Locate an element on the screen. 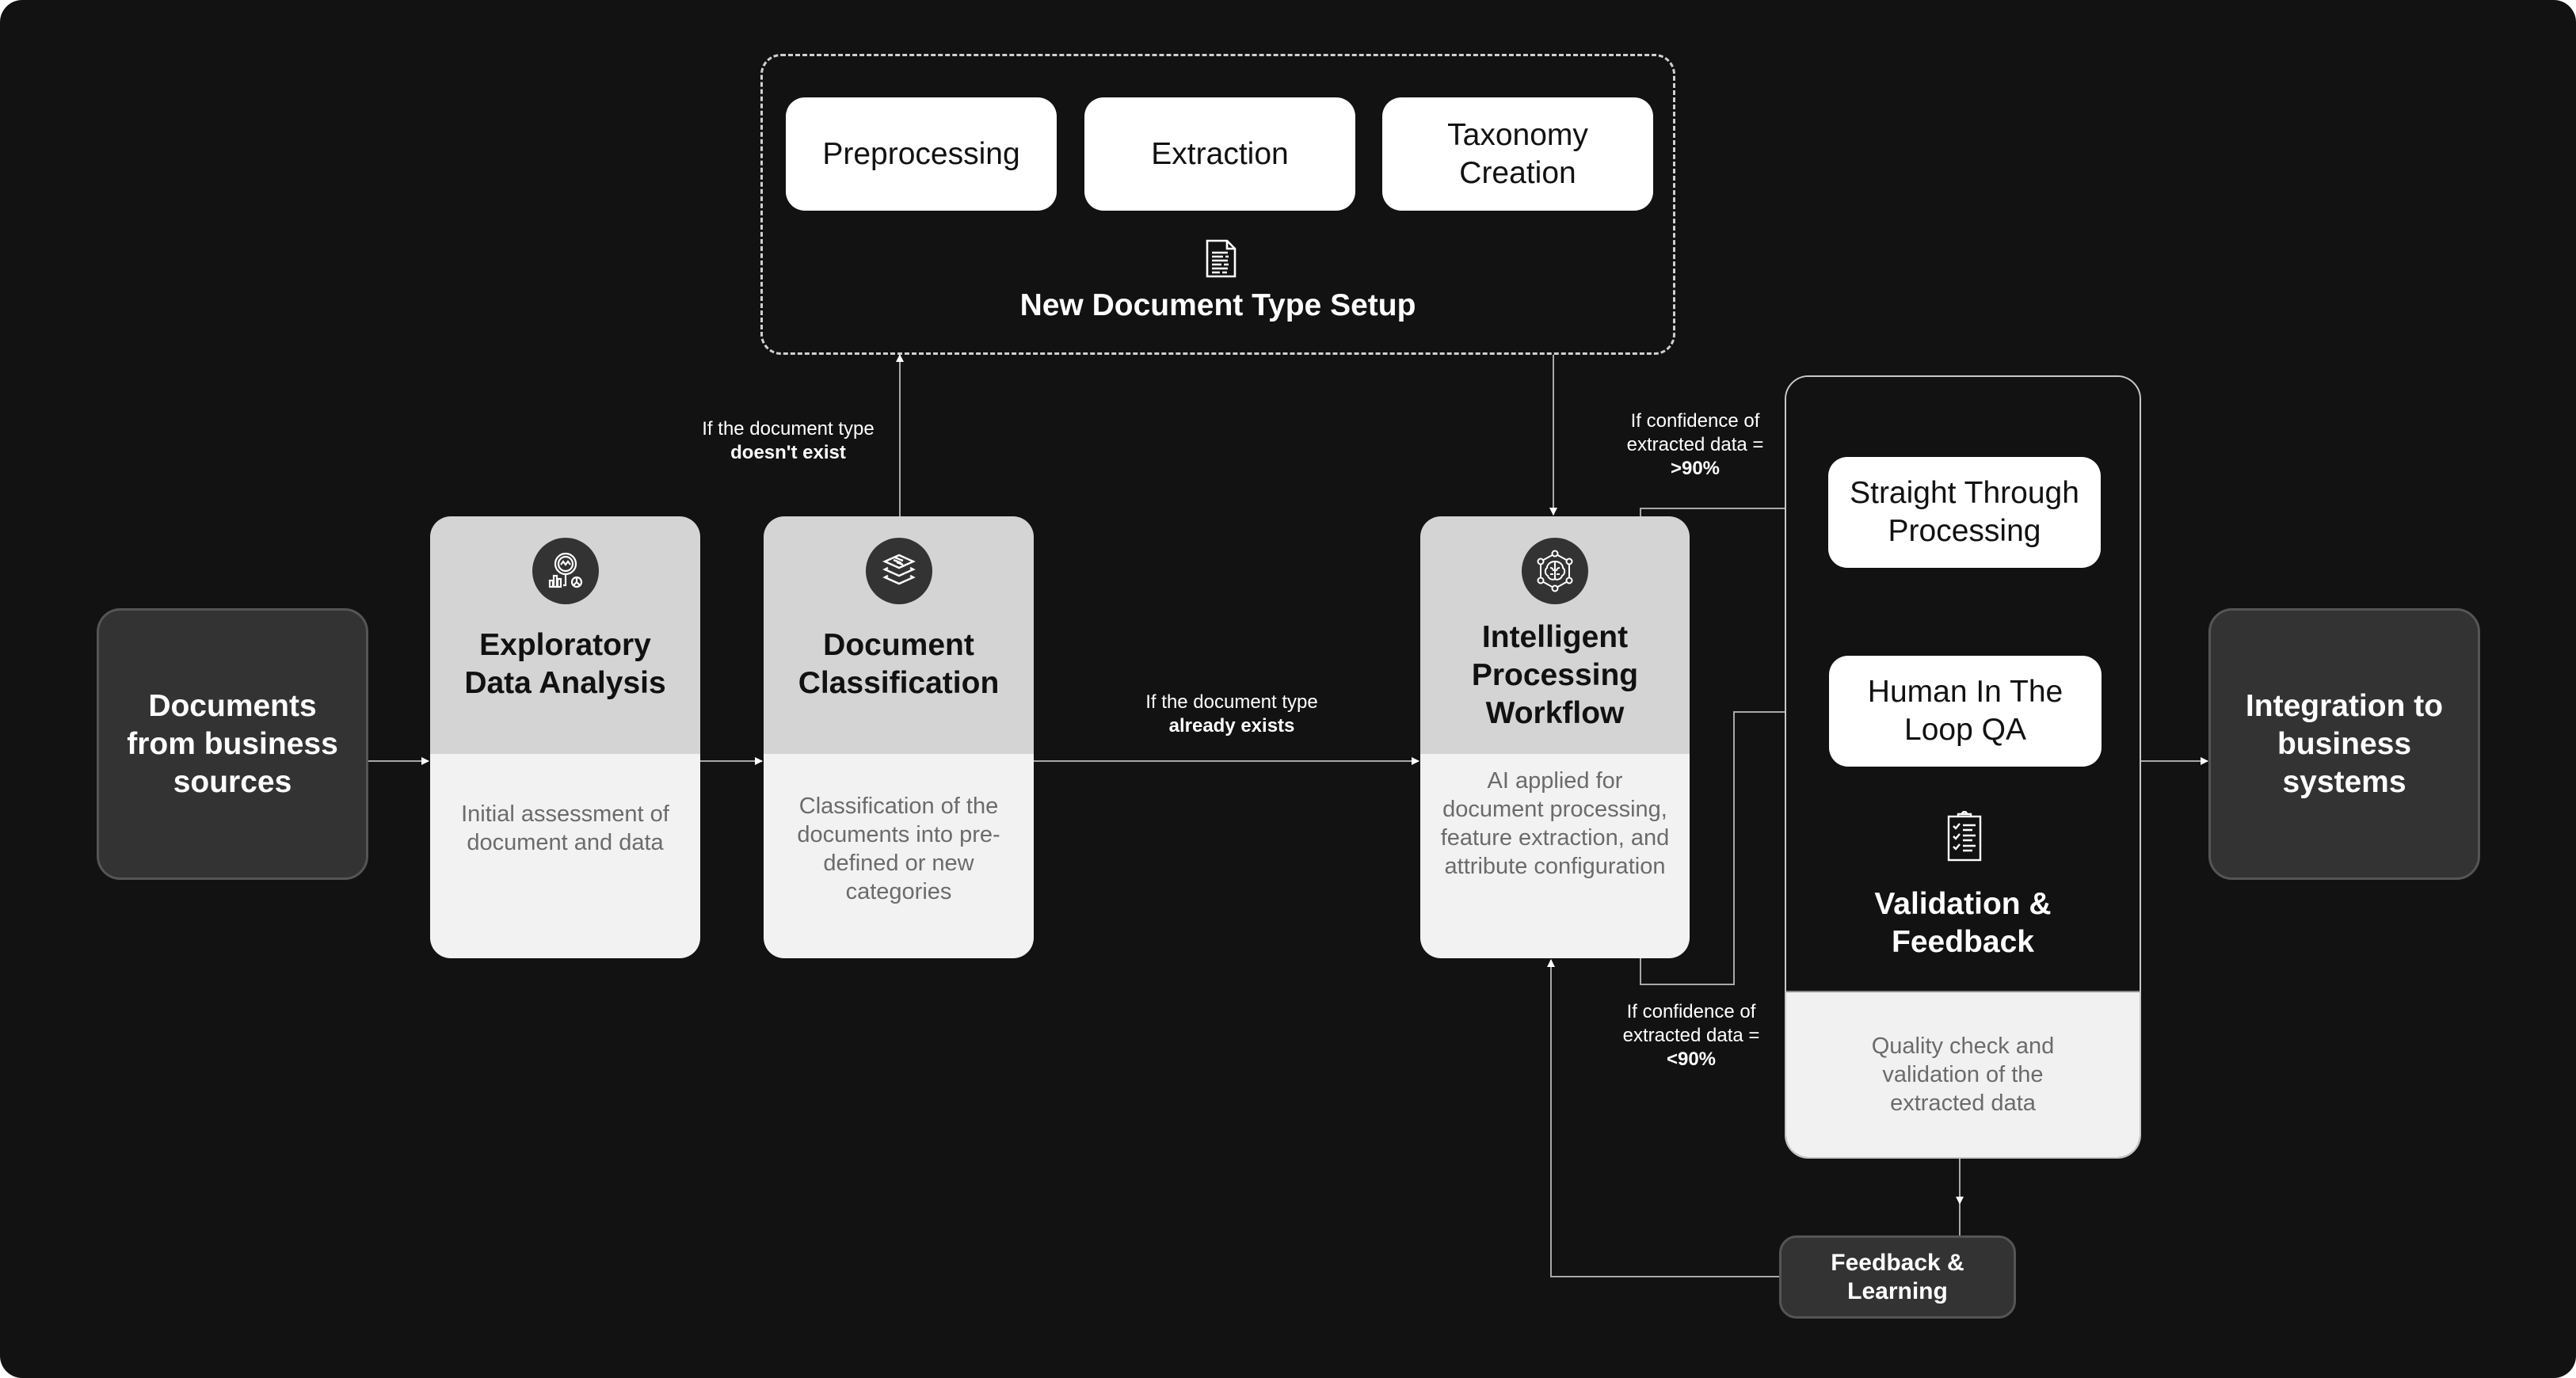 The height and width of the screenshot is (1378, 2576). ai-brain-network-icon is located at coordinates (1555, 571).